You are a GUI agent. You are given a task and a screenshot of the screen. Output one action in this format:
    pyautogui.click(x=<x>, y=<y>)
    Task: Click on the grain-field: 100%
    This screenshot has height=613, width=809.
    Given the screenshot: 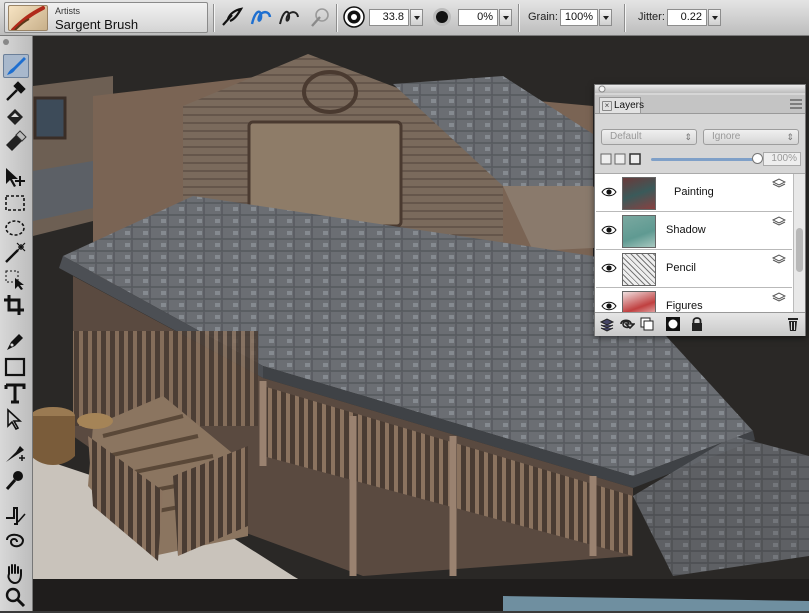 What is the action you would take?
    pyautogui.click(x=579, y=17)
    